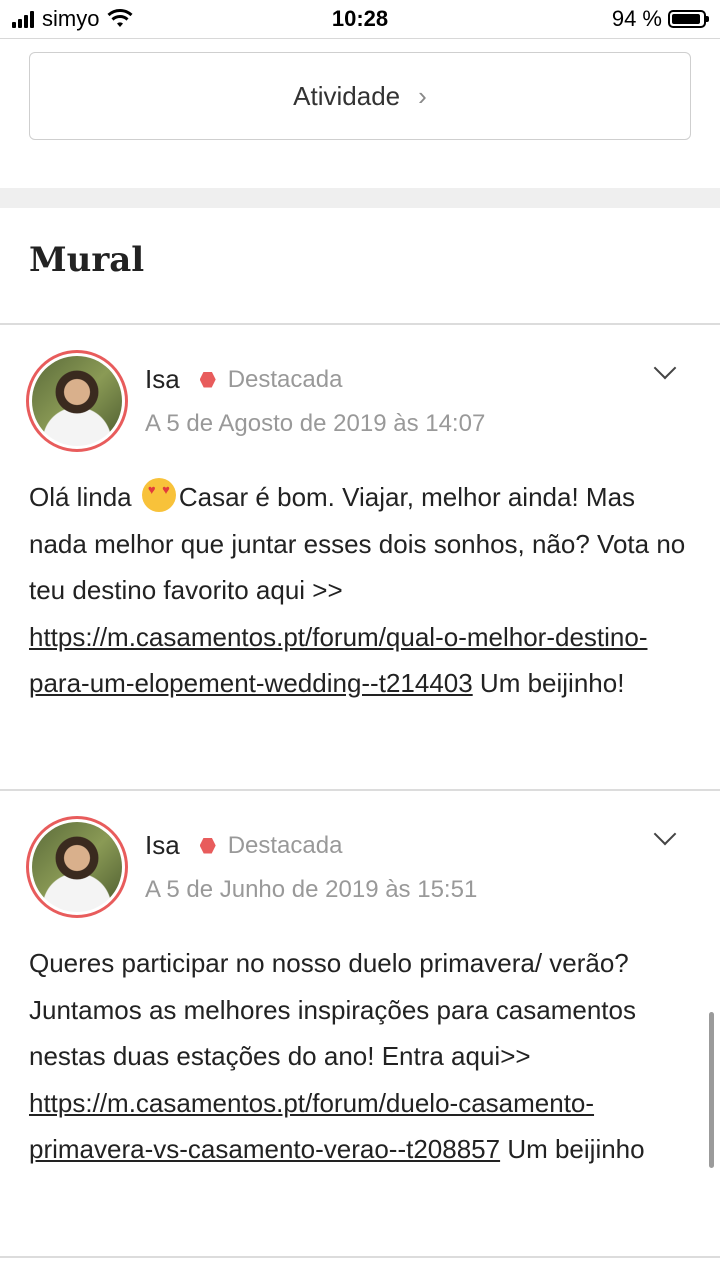 The height and width of the screenshot is (1280, 720). I want to click on signal-icon, so click(23, 19).